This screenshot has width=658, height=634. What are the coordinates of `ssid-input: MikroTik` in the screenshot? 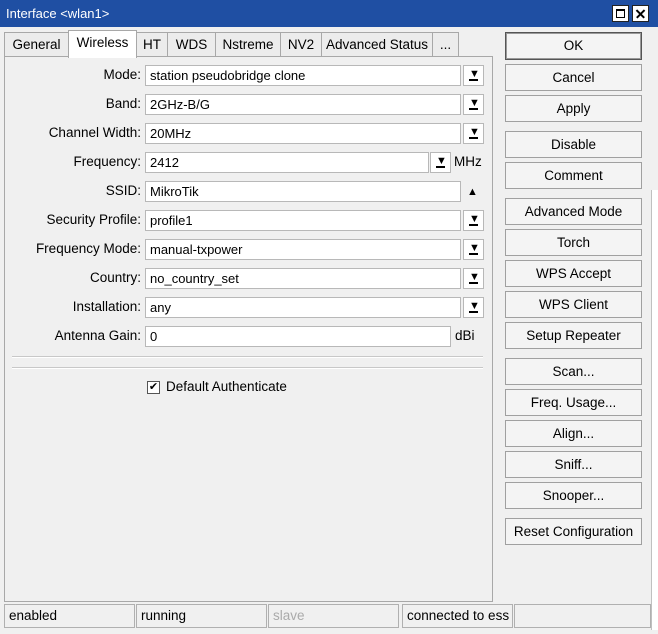 It's located at (303, 191).